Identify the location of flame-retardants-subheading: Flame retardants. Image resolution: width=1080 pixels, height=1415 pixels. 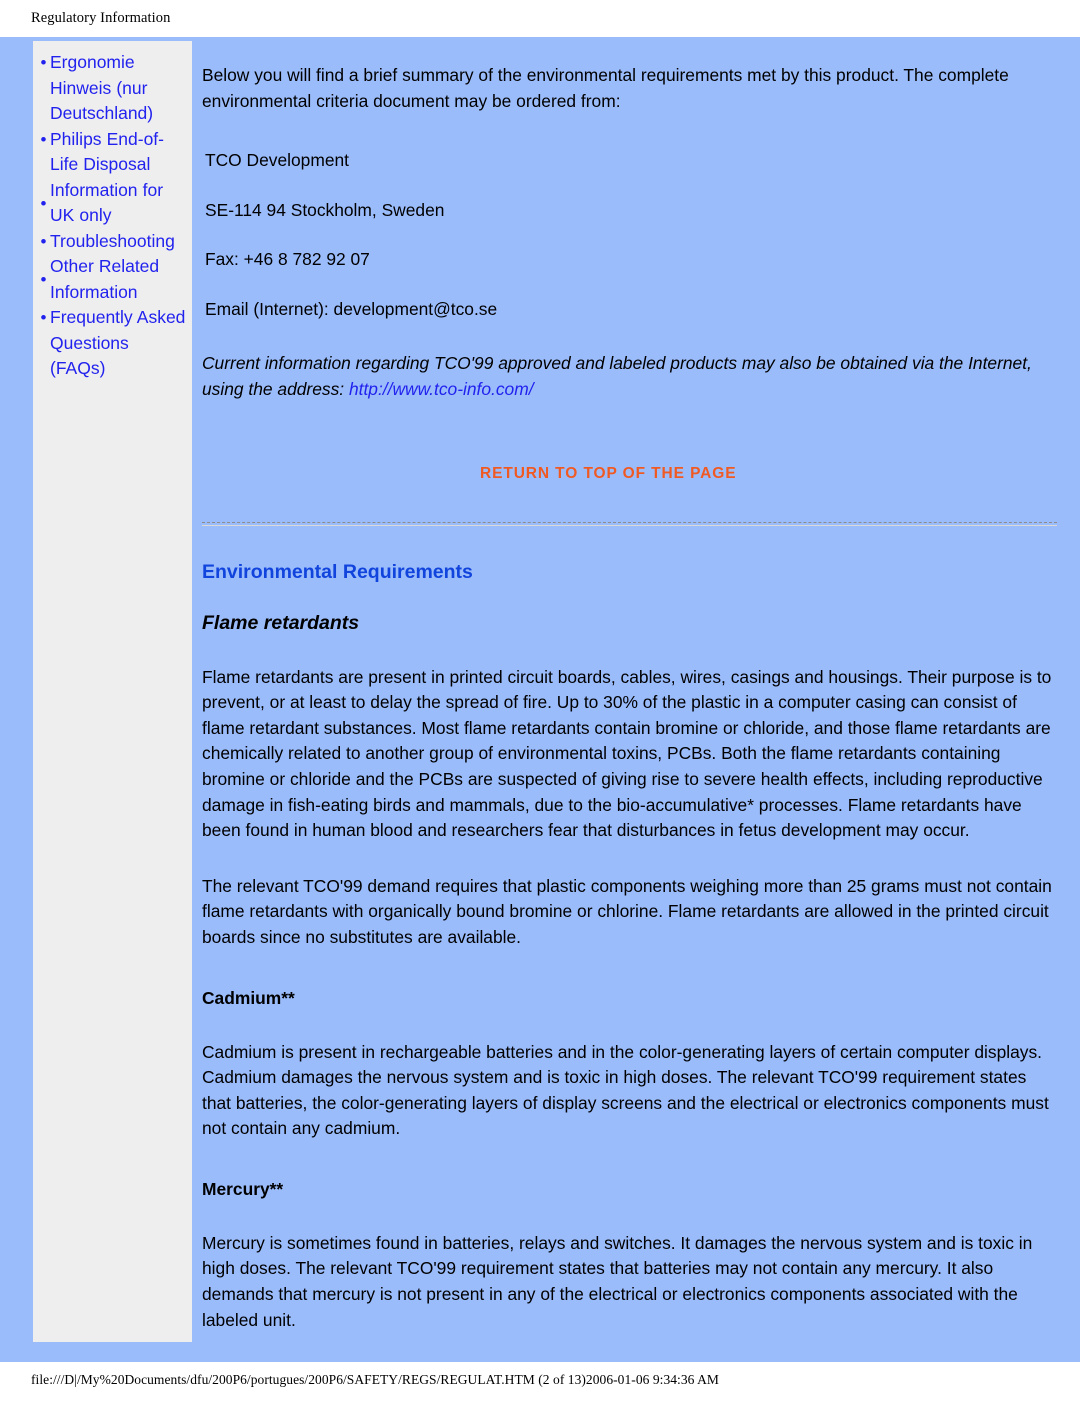
(281, 622).